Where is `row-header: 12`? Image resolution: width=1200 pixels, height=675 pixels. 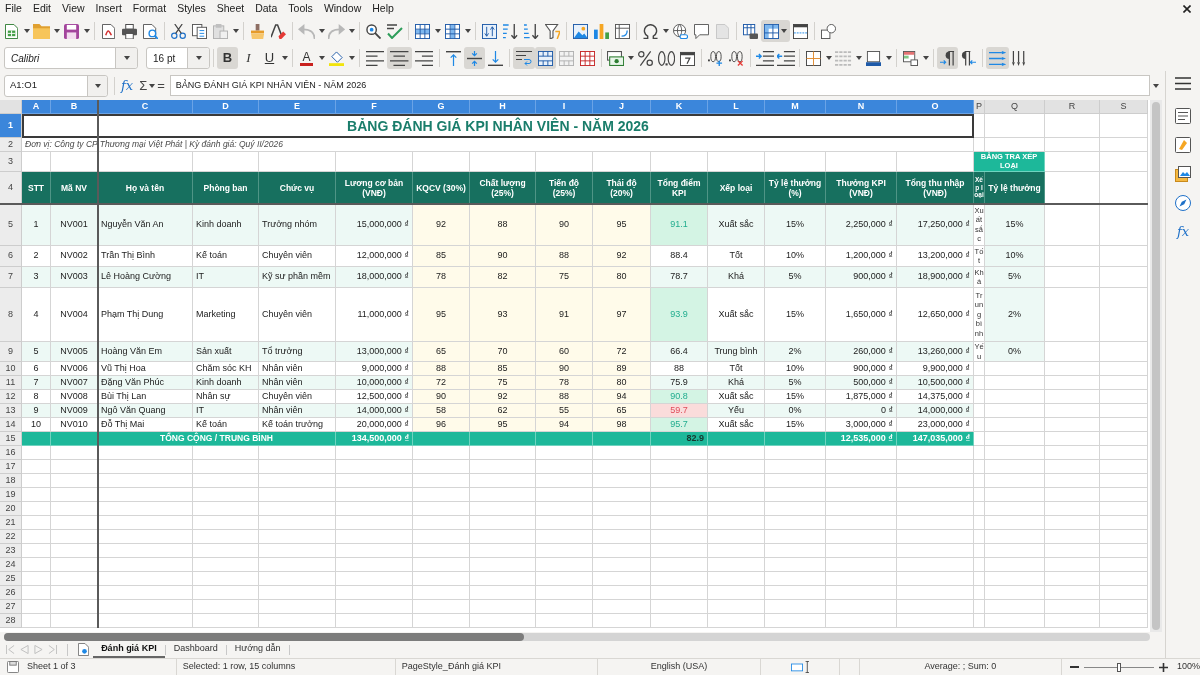
row-header: 12 is located at coordinates (11, 397).